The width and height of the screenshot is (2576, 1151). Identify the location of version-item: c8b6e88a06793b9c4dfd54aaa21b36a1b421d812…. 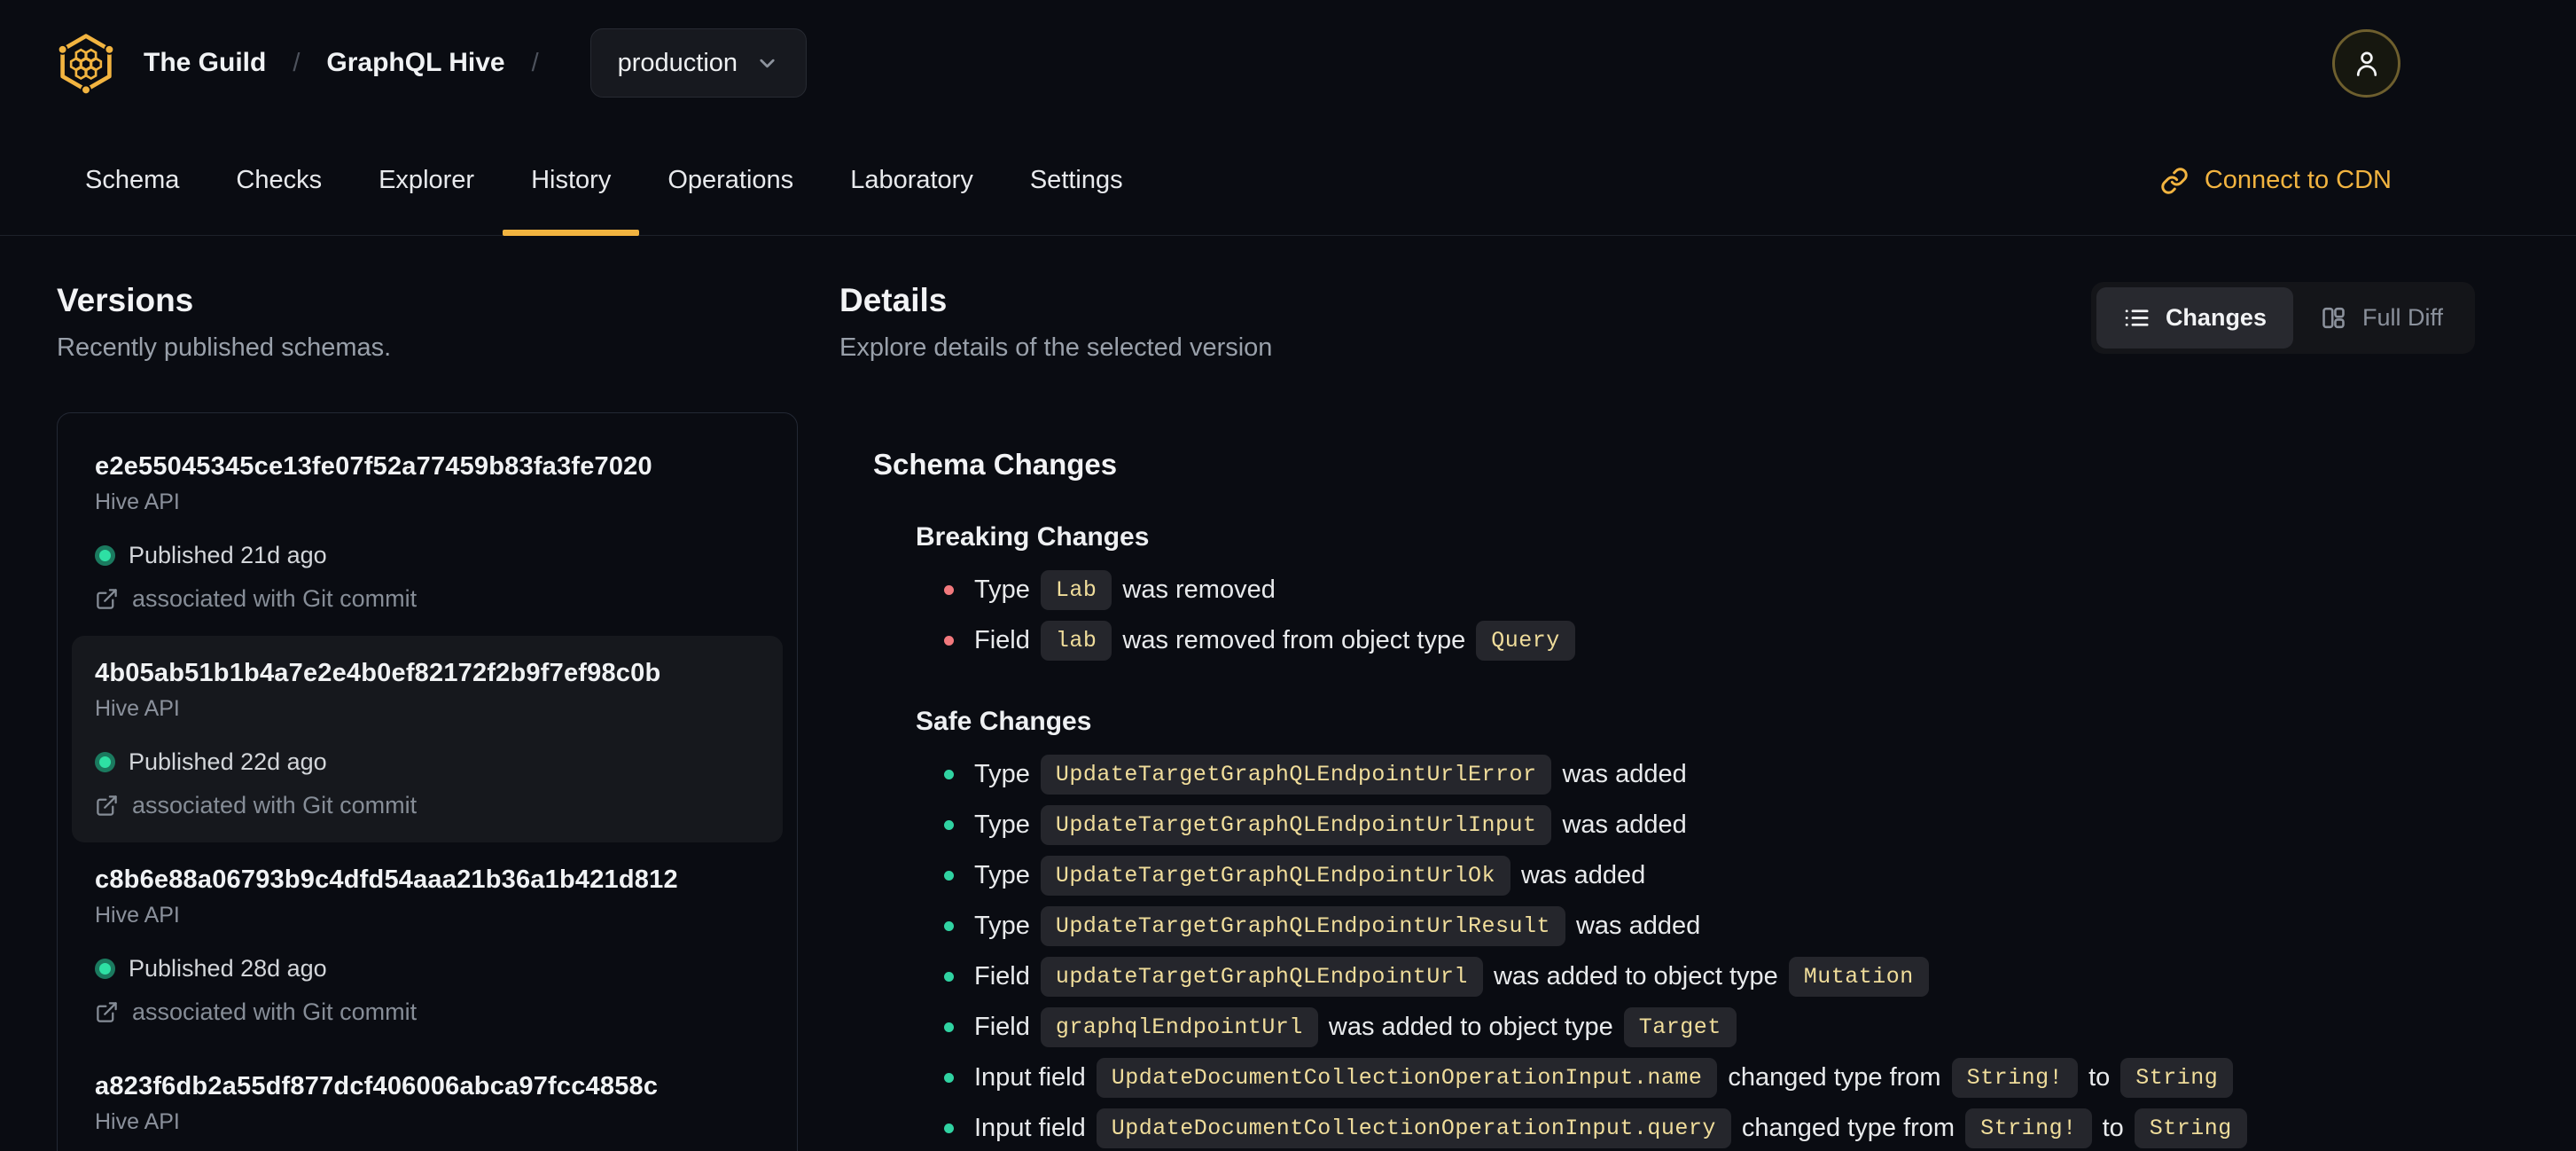
(427, 945).